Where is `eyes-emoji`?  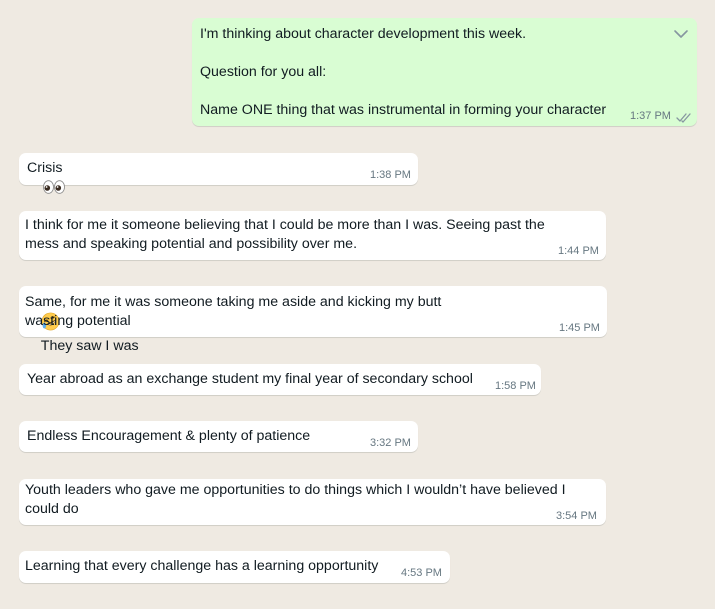 eyes-emoji is located at coordinates (53, 190).